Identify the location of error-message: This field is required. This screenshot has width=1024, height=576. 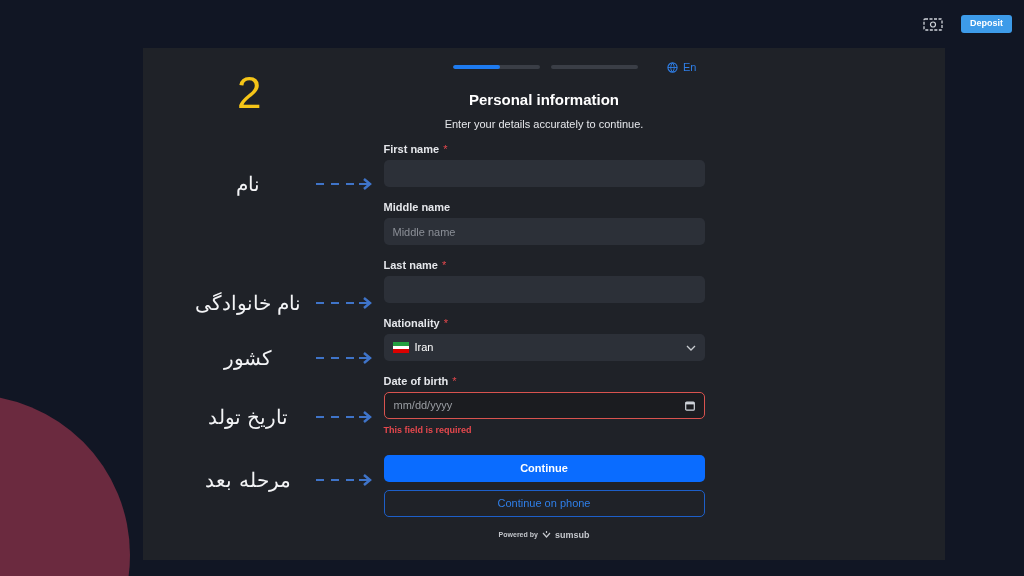
(428, 430).